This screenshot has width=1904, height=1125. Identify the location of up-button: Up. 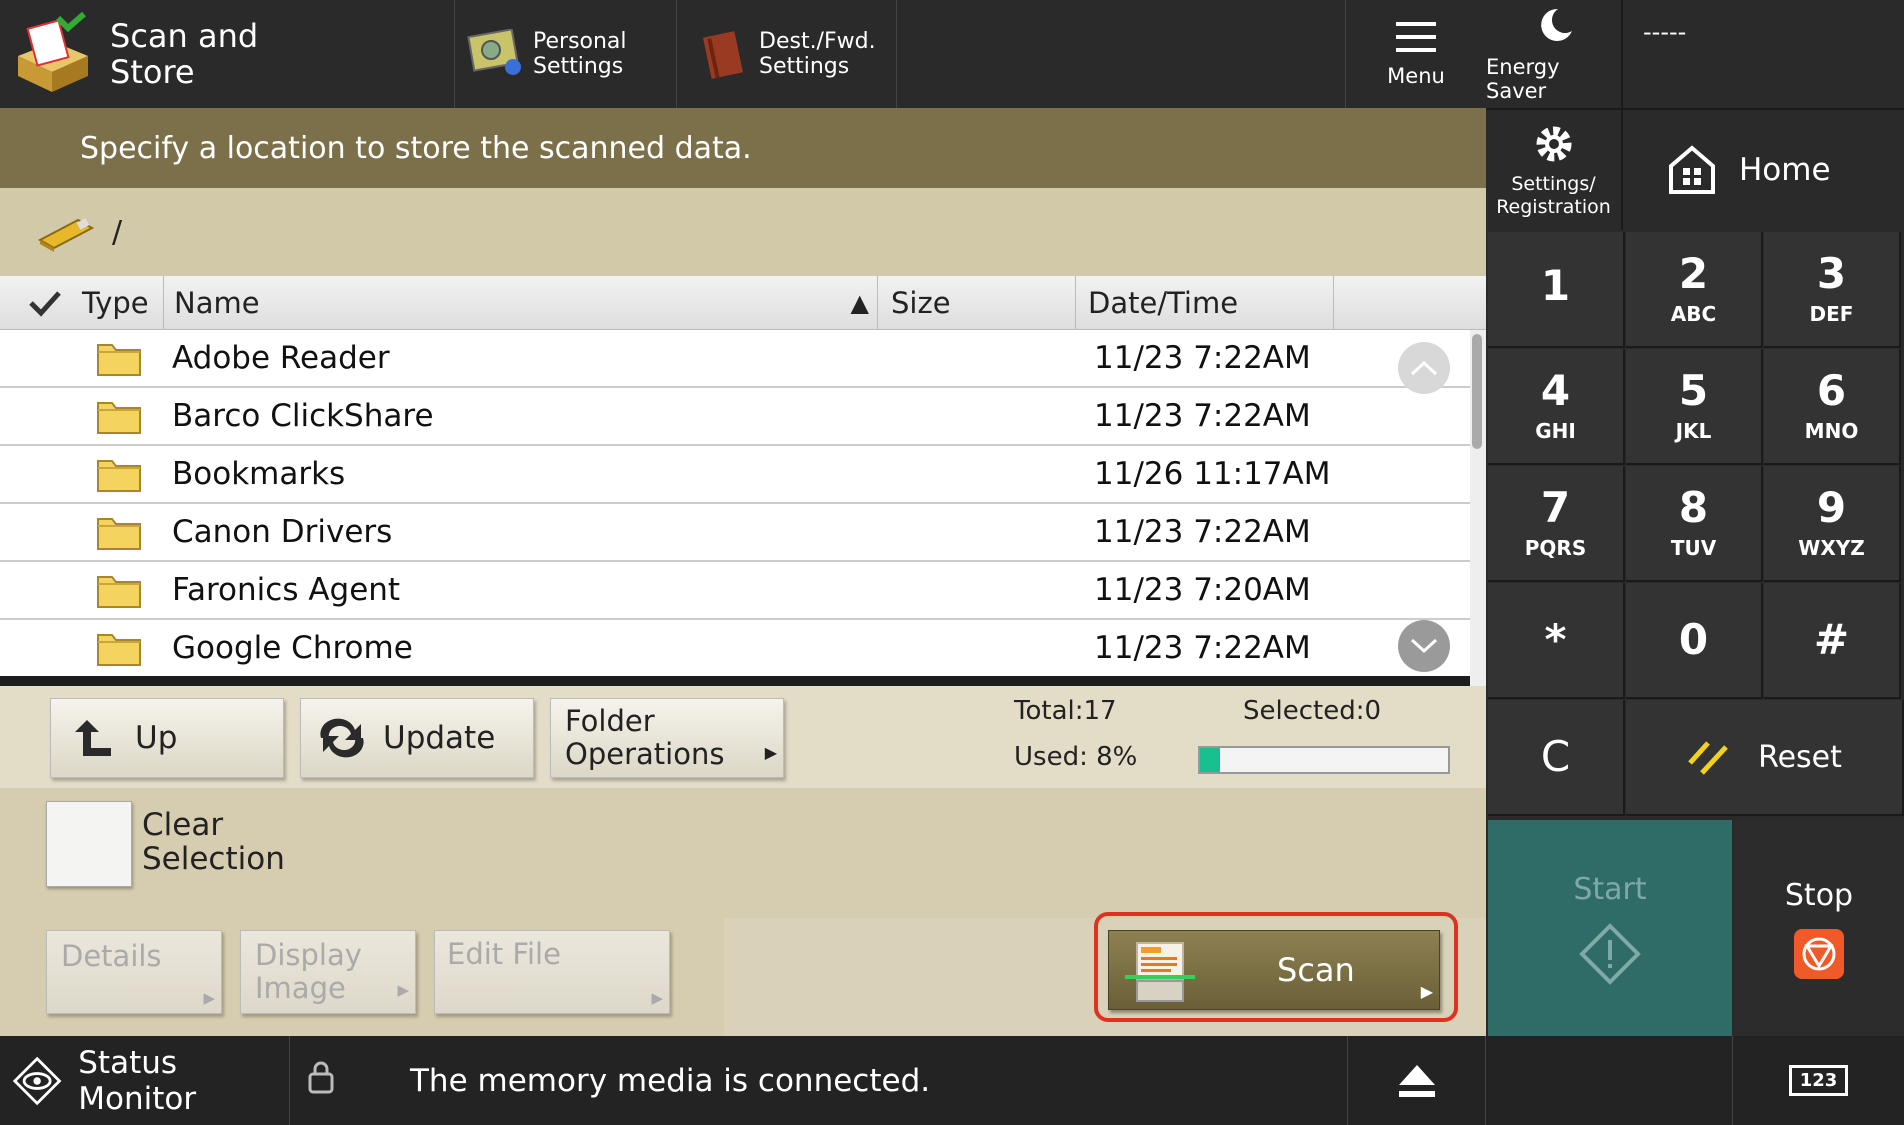
(167, 738).